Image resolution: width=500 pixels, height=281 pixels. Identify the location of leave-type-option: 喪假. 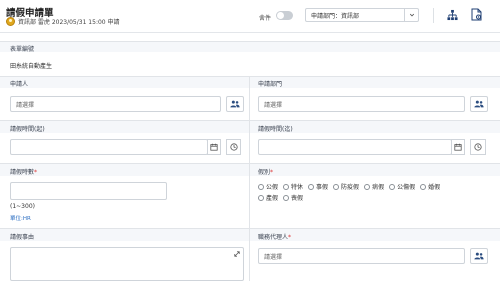
(293, 197).